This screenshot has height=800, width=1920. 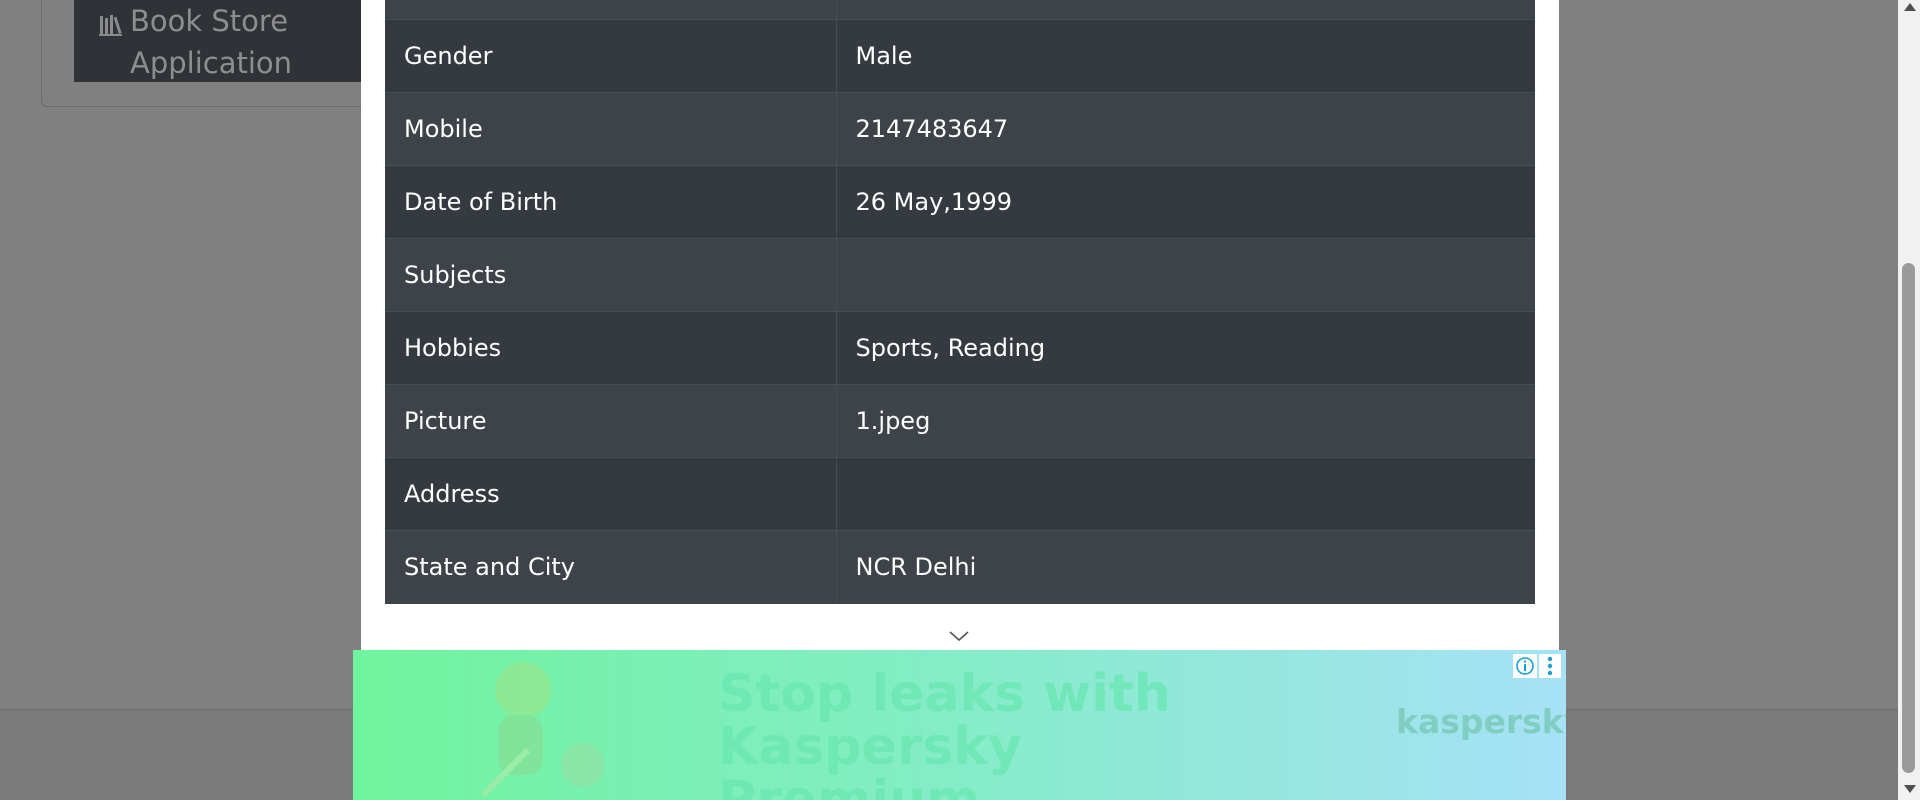 What do you see at coordinates (110, 25) in the screenshot?
I see `books-icon` at bounding box center [110, 25].